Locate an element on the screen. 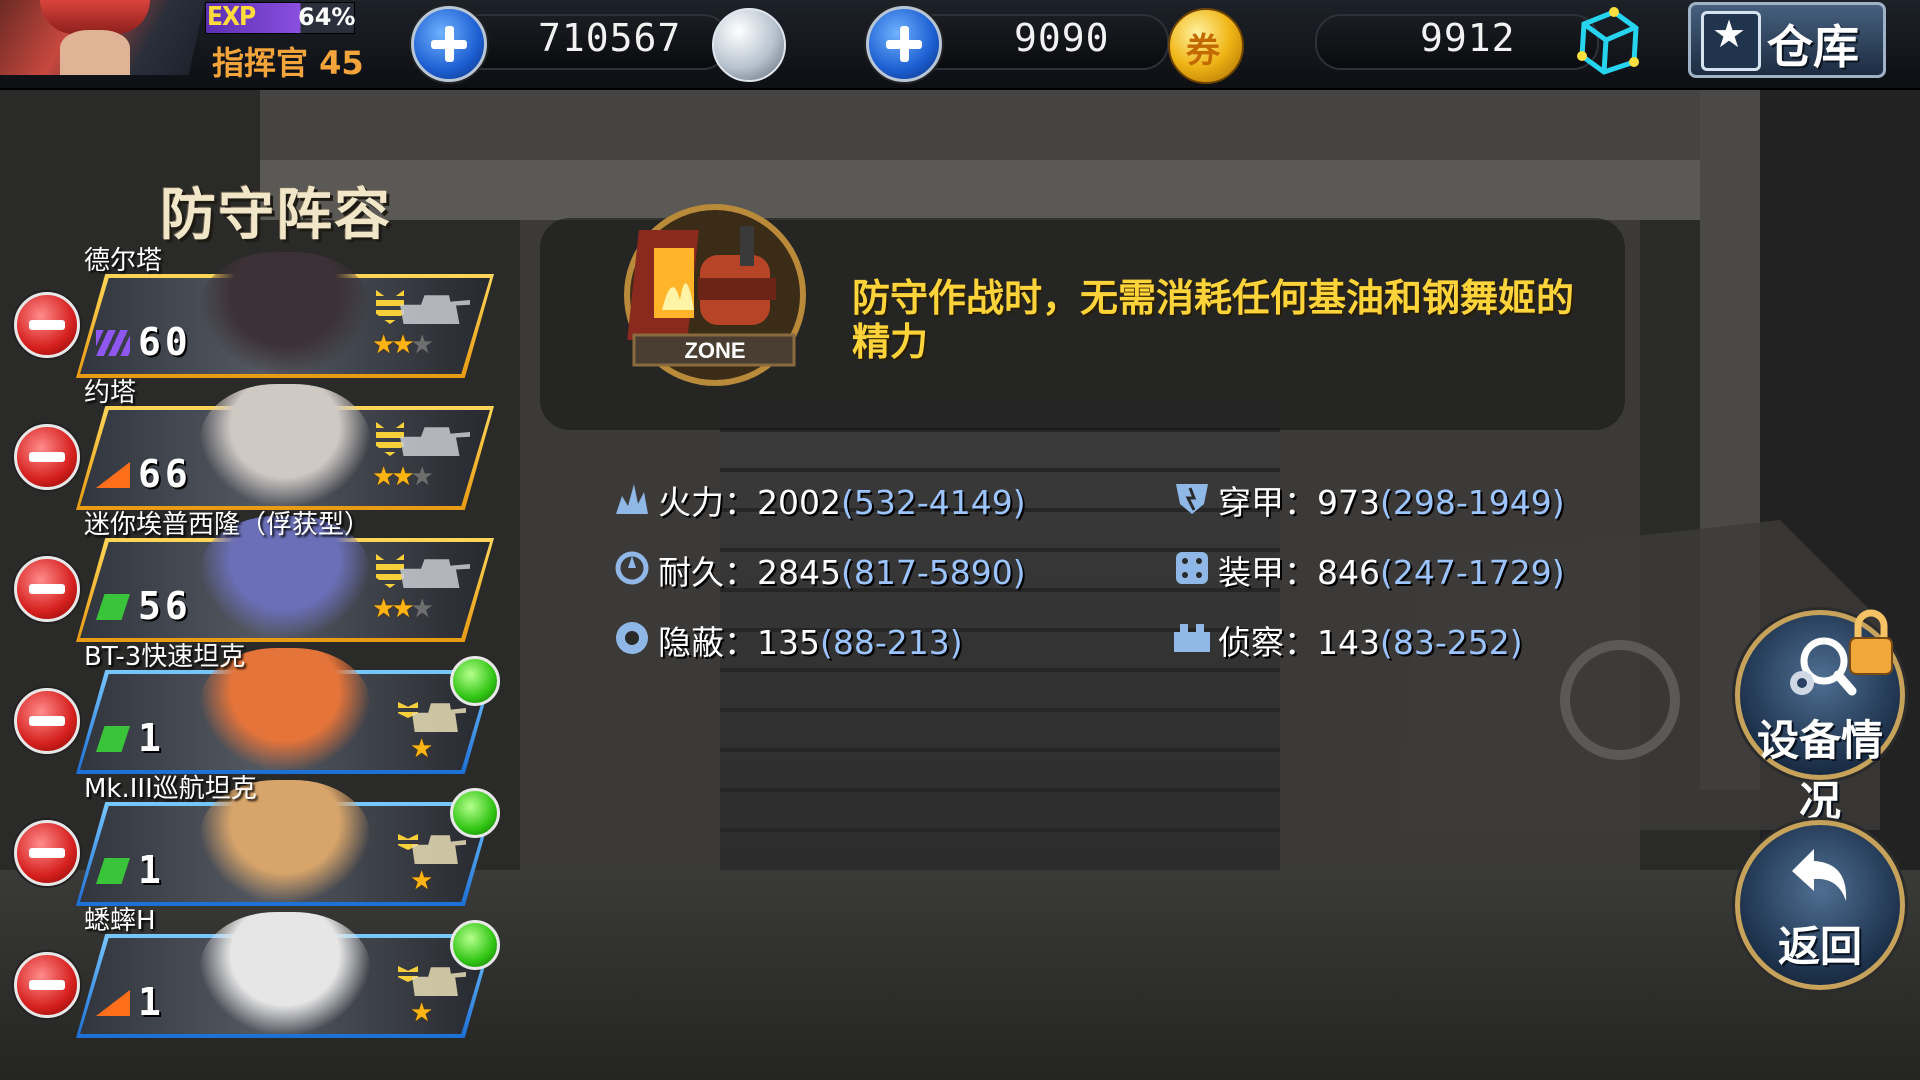 This screenshot has height=1080, width=1920. gold-amount: 9090 is located at coordinates (1062, 38).